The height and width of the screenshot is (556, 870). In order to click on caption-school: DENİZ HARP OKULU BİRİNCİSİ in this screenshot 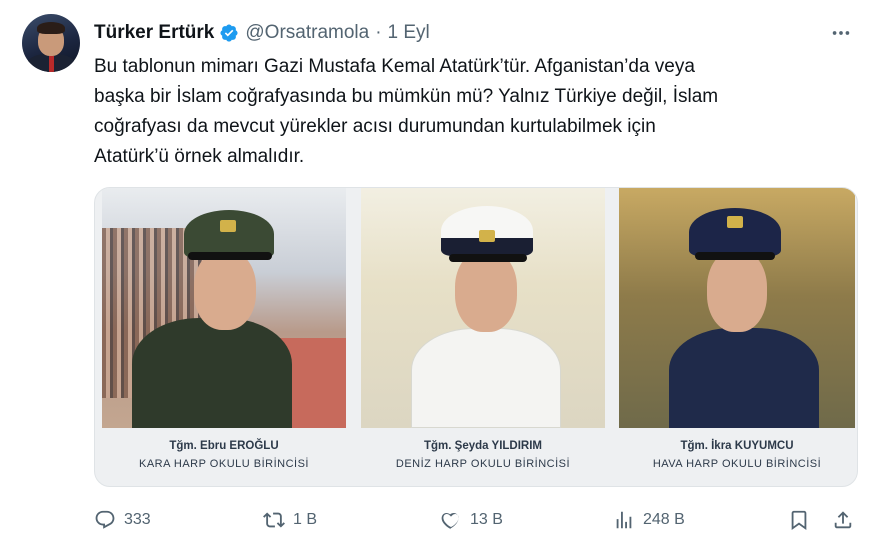, I will do `click(483, 464)`.